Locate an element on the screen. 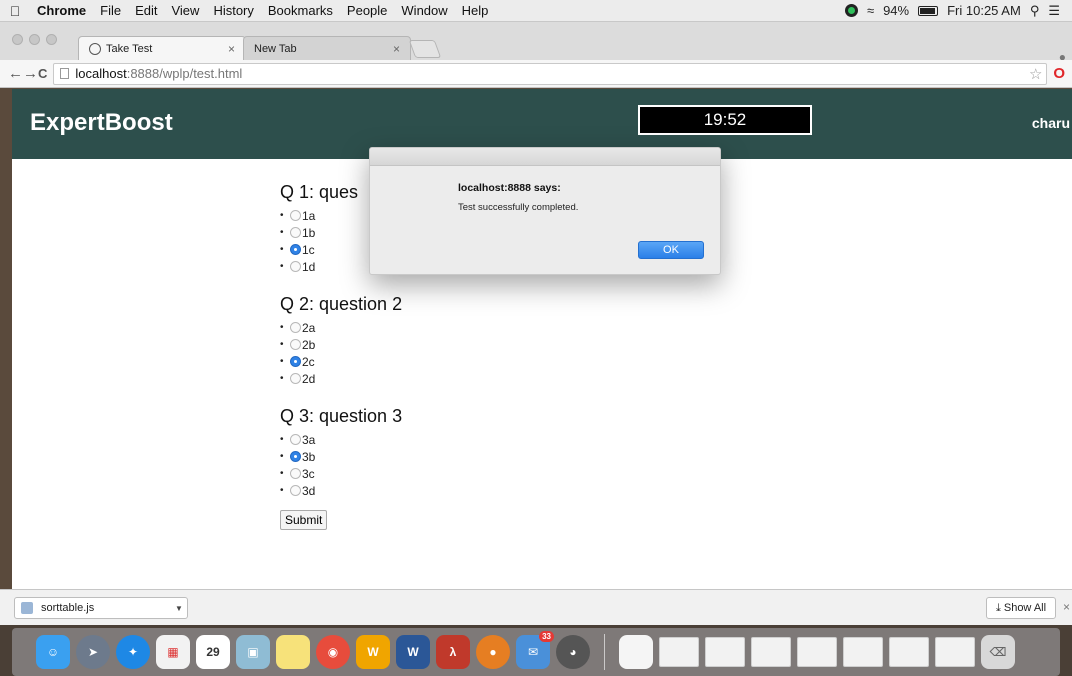 The image size is (1072, 676). sync-status-icon is located at coordinates (851, 10).